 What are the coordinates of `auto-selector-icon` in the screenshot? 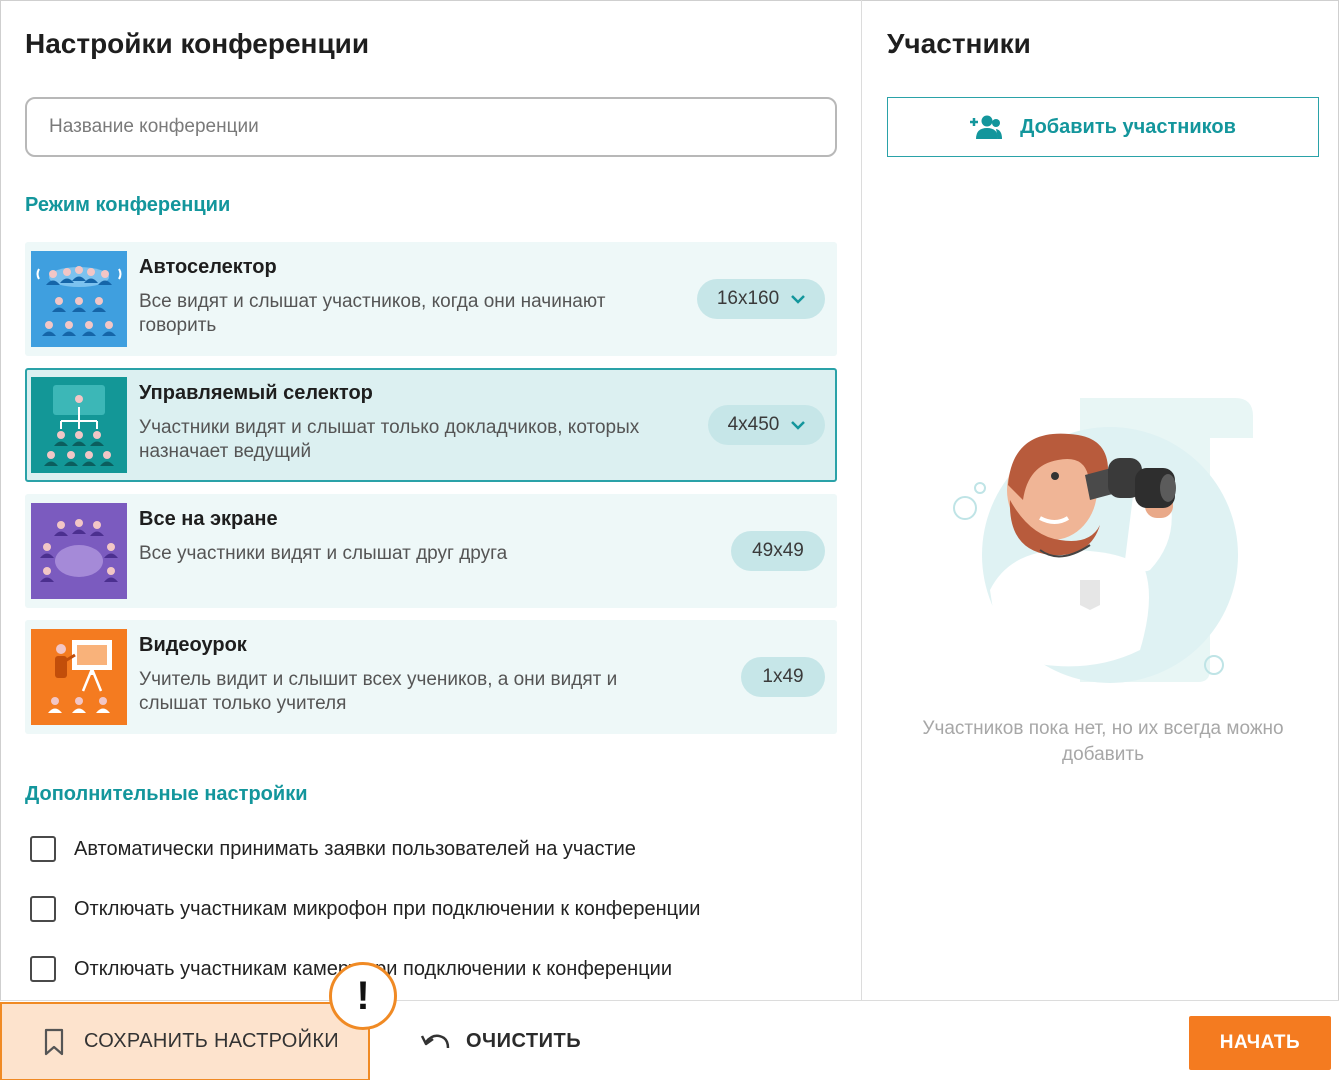 It's located at (79, 299).